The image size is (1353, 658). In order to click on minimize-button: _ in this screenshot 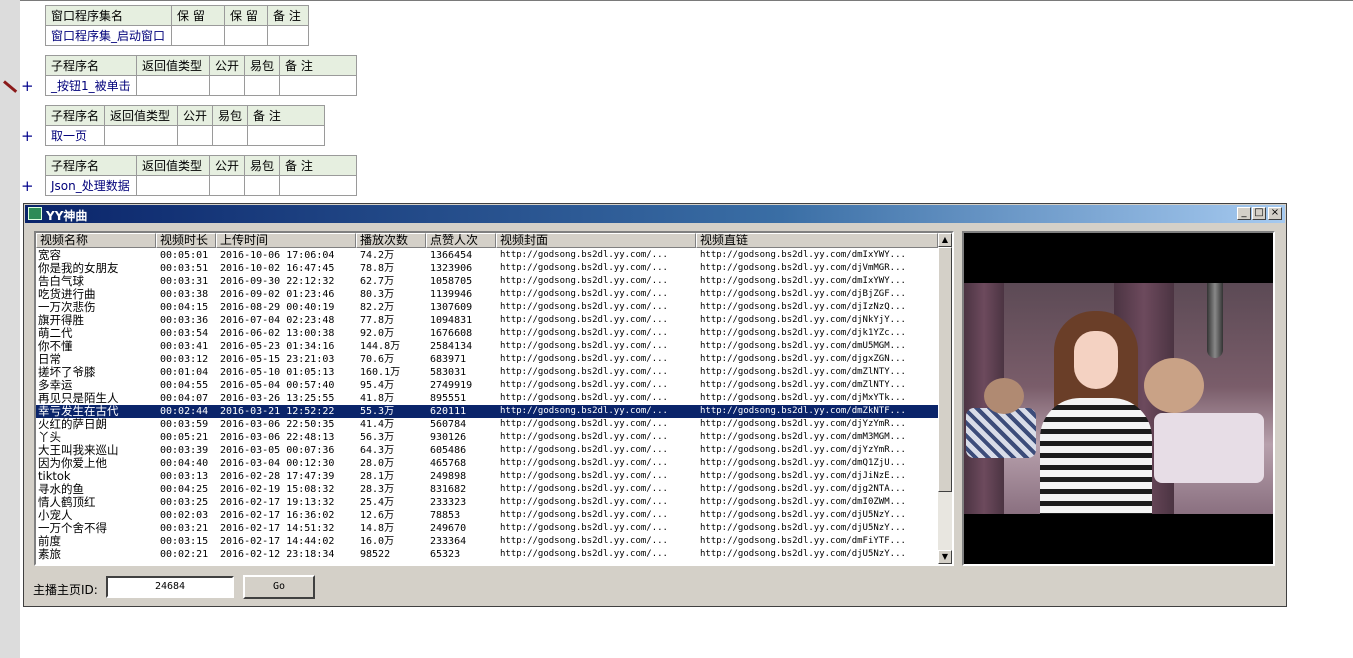, I will do `click(1244, 213)`.